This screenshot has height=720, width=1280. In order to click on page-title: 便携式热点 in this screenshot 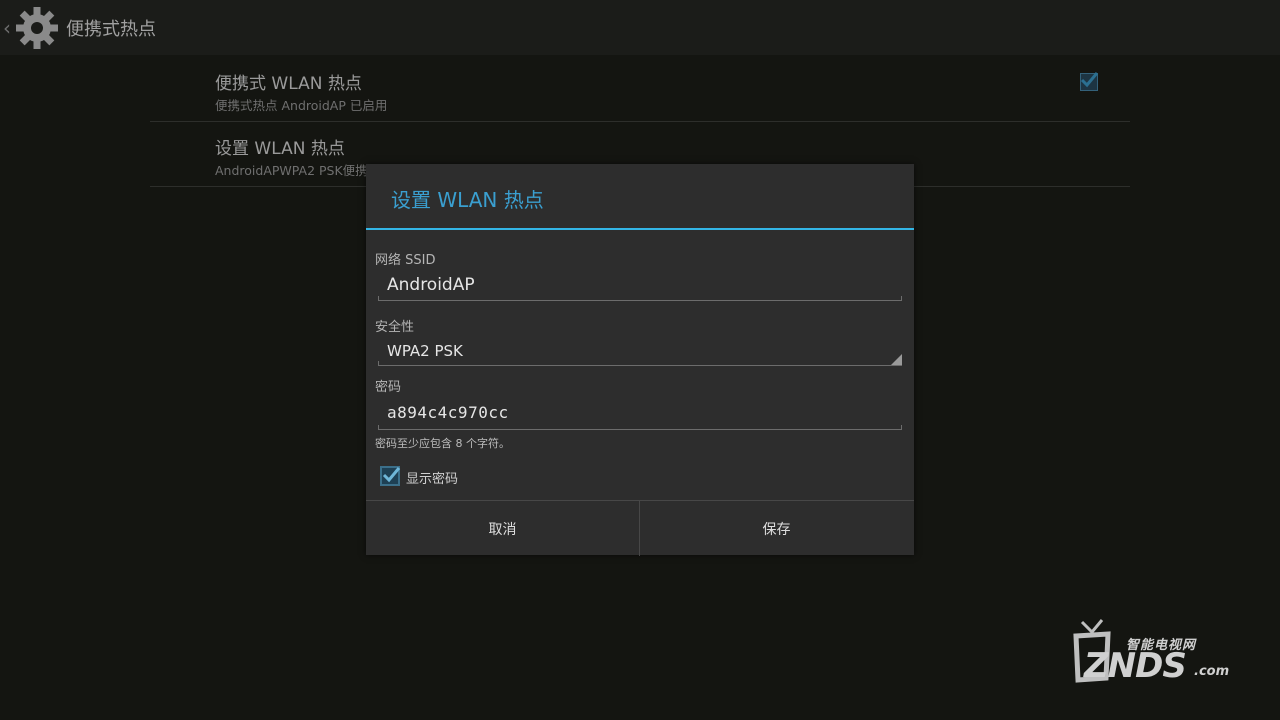, I will do `click(111, 29)`.